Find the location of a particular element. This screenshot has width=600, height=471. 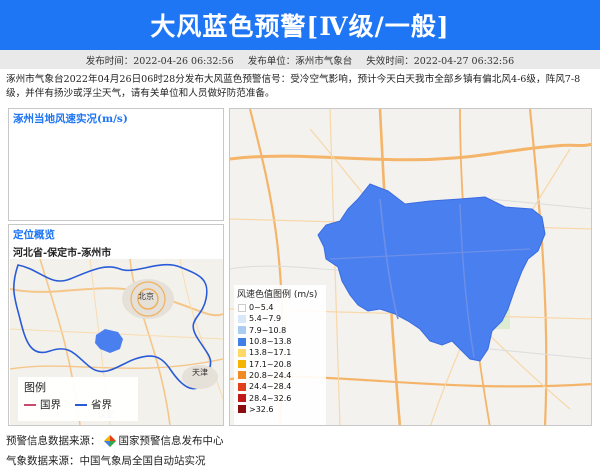

wind-legend-label: 5.4~7.9 is located at coordinates (265, 319).